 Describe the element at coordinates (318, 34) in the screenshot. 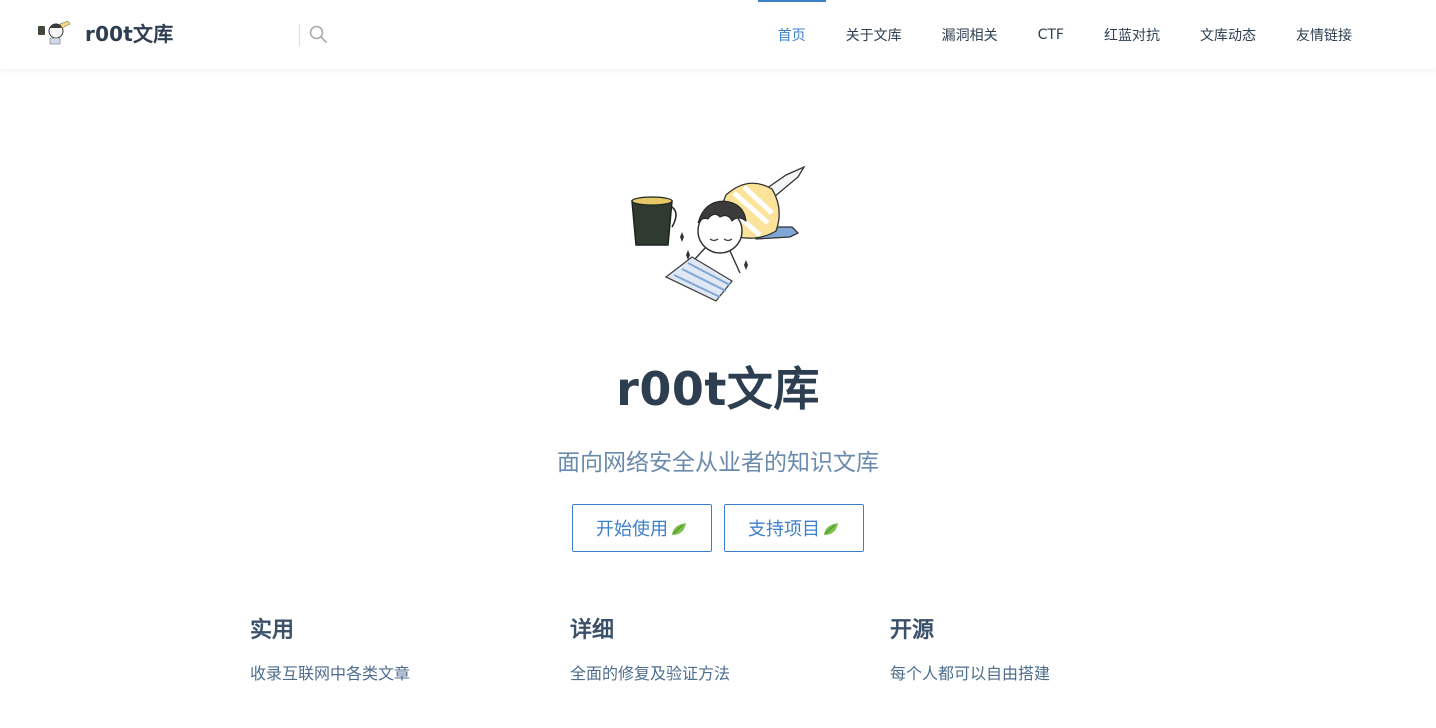

I see `search-icon` at that location.